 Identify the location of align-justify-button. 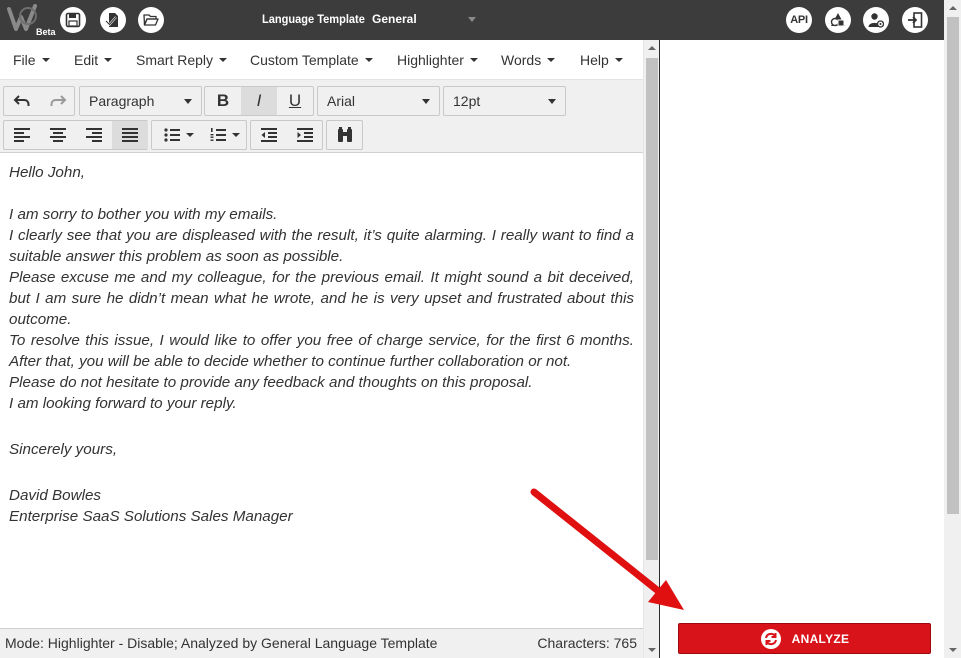
(130, 135).